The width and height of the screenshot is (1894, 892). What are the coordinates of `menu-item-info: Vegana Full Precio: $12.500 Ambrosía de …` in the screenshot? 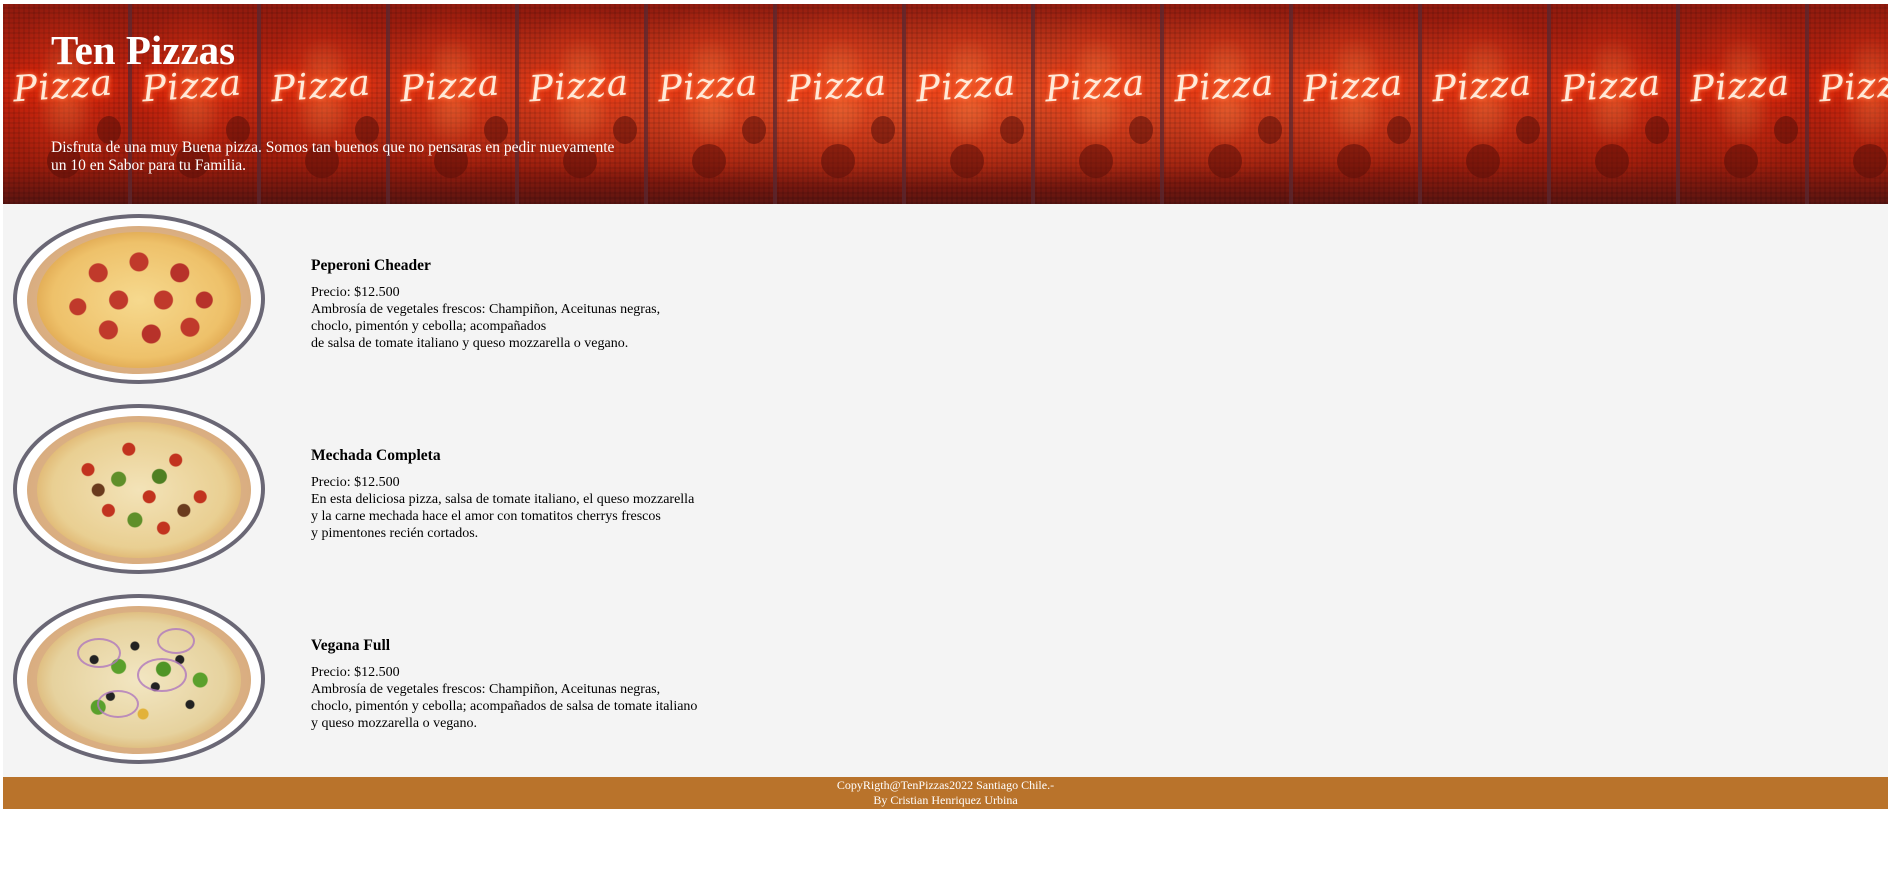 It's located at (541, 684).